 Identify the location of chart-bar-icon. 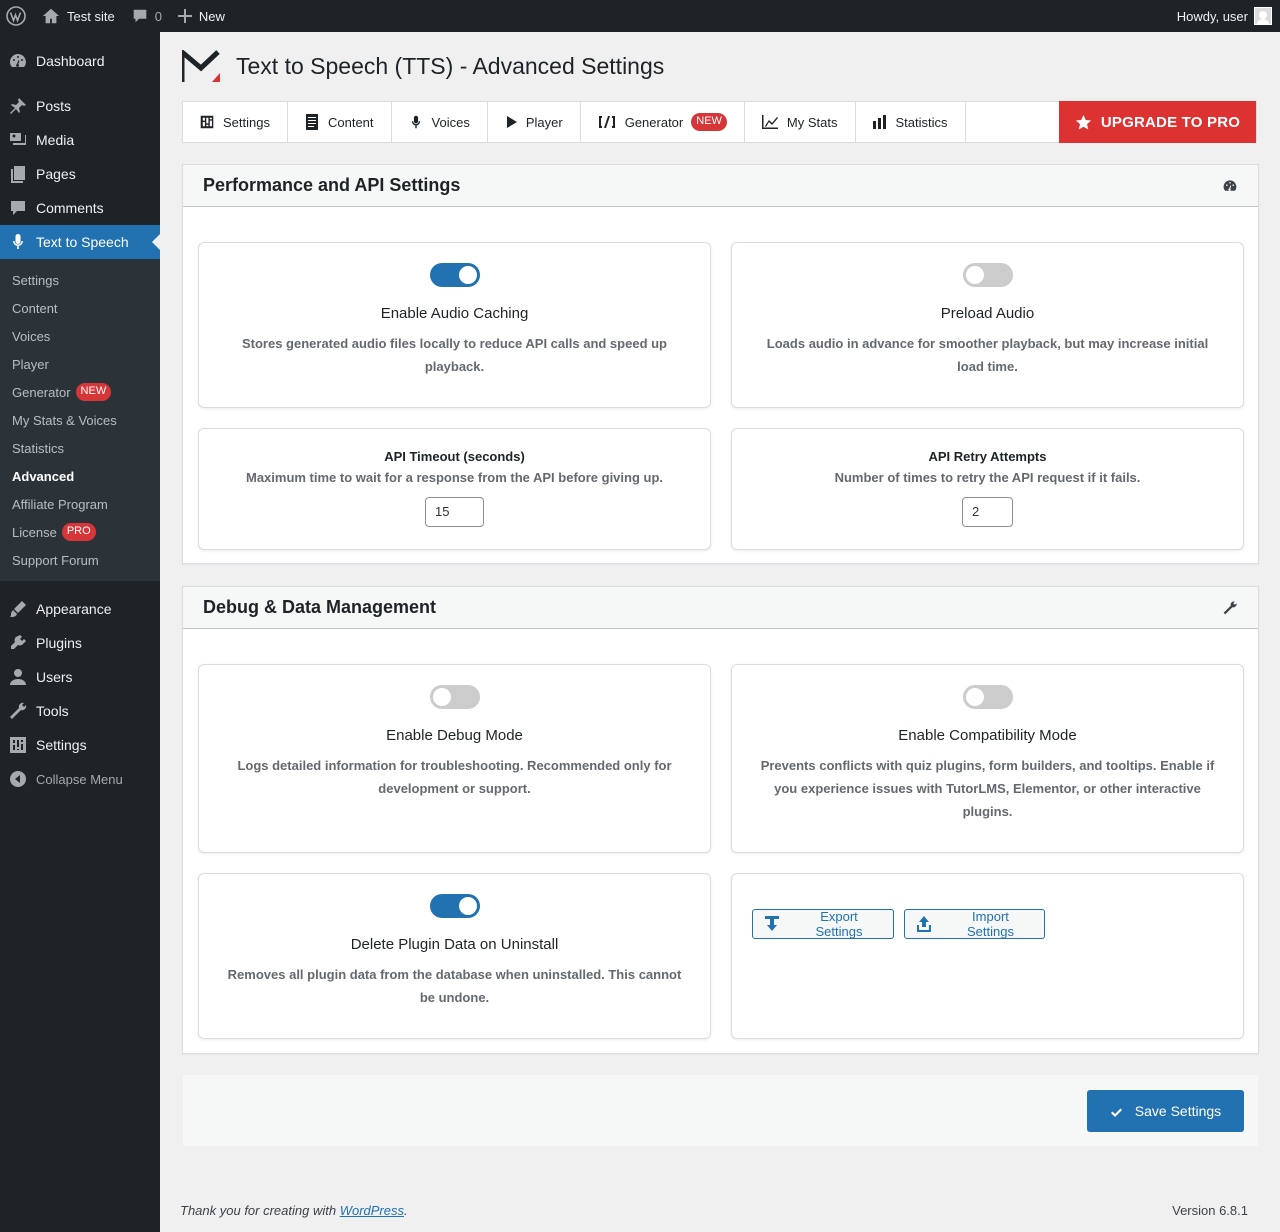
(879, 122).